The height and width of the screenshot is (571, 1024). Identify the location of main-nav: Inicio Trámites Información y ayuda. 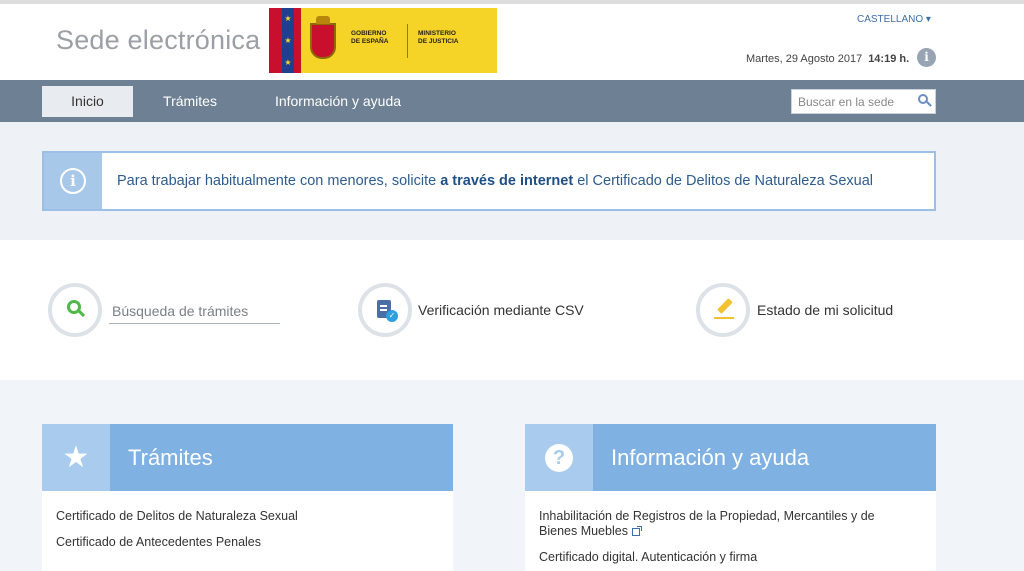
(512, 101).